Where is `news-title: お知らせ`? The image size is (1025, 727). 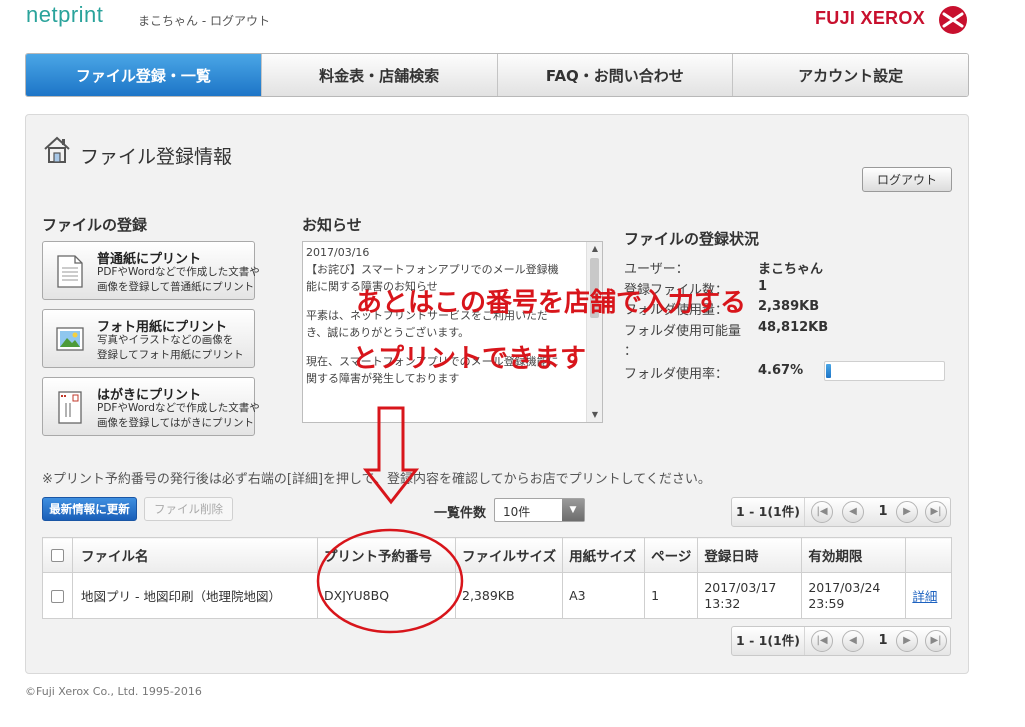
news-title: お知らせ is located at coordinates (332, 225).